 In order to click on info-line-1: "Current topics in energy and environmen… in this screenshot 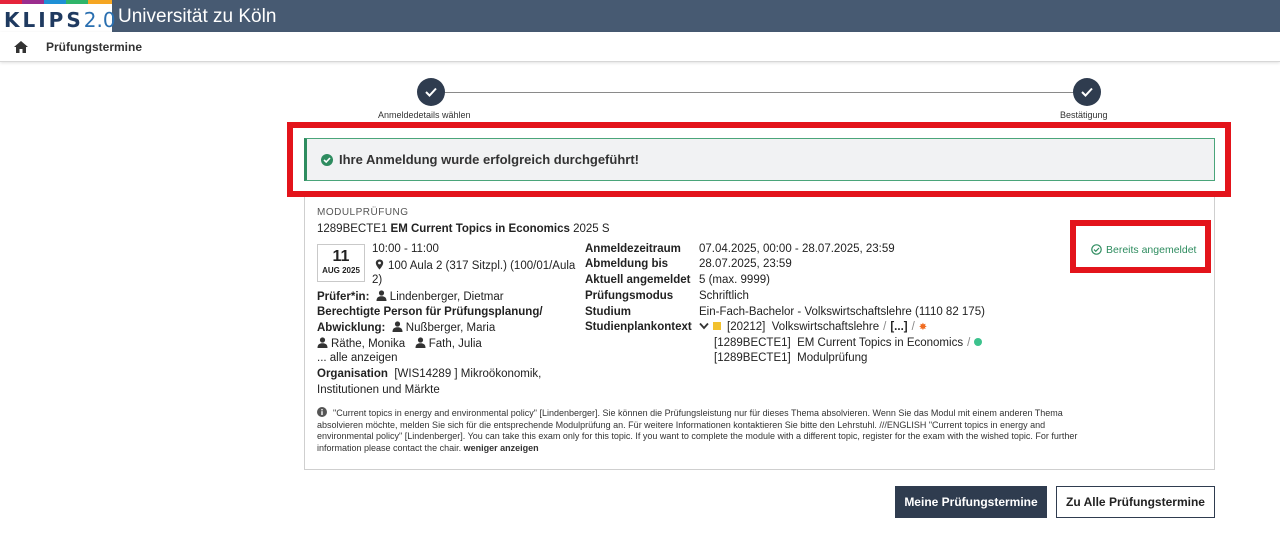, I will do `click(762, 413)`.